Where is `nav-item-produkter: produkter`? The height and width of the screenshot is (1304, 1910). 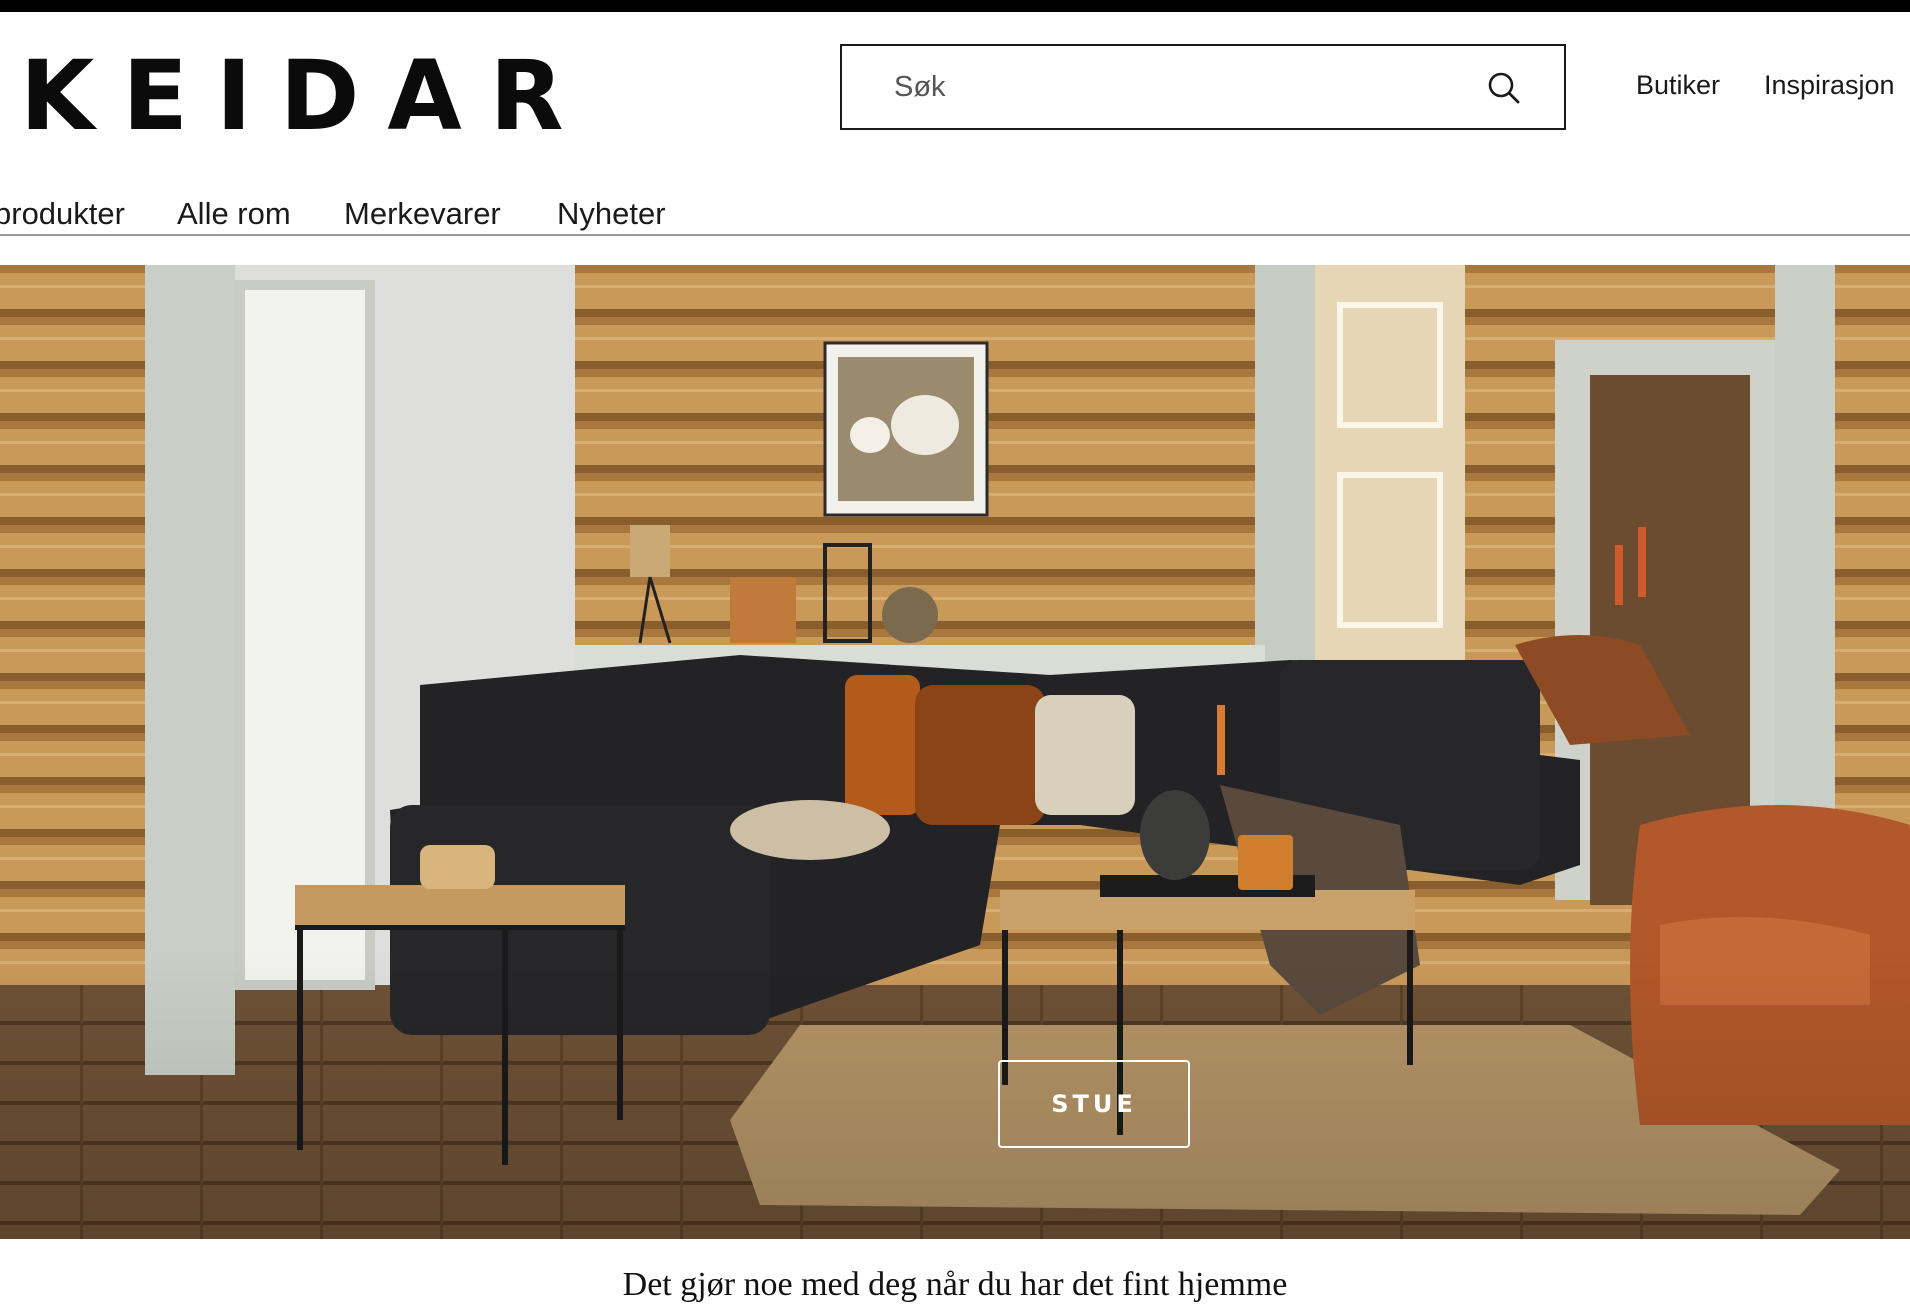
nav-item-produkter: produkter is located at coordinates (62, 214).